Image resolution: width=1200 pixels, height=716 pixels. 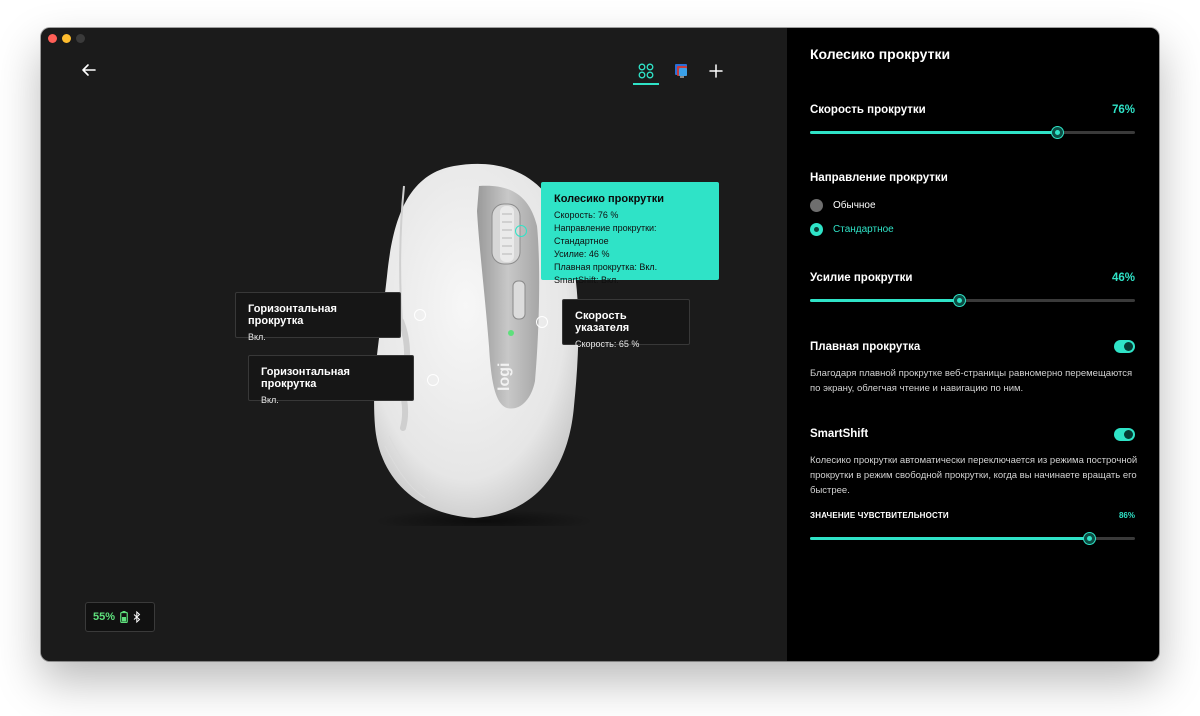 I want to click on add-app-button, so click(x=716, y=71).